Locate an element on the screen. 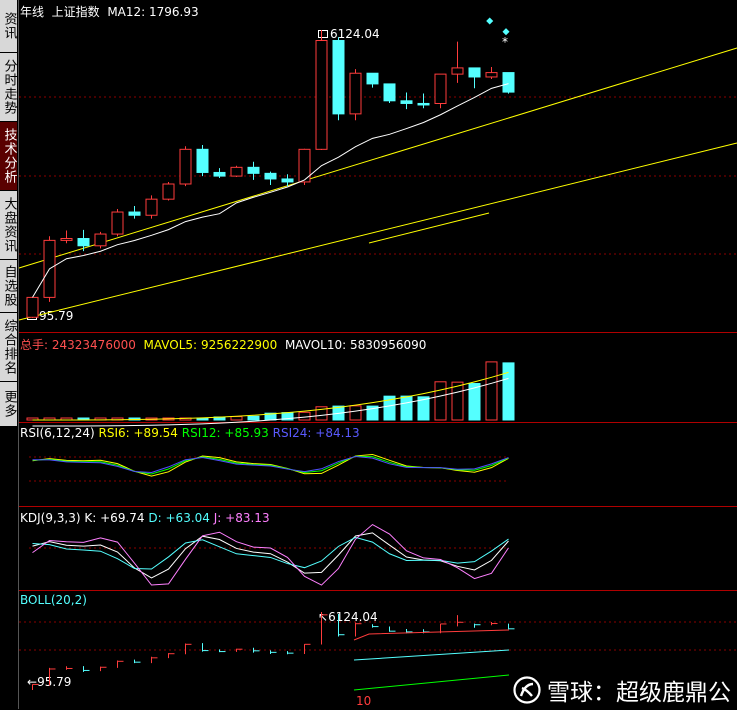 This screenshot has height=710, width=737. sidebar-tab-watchlist: 自选股 is located at coordinates (8, 286).